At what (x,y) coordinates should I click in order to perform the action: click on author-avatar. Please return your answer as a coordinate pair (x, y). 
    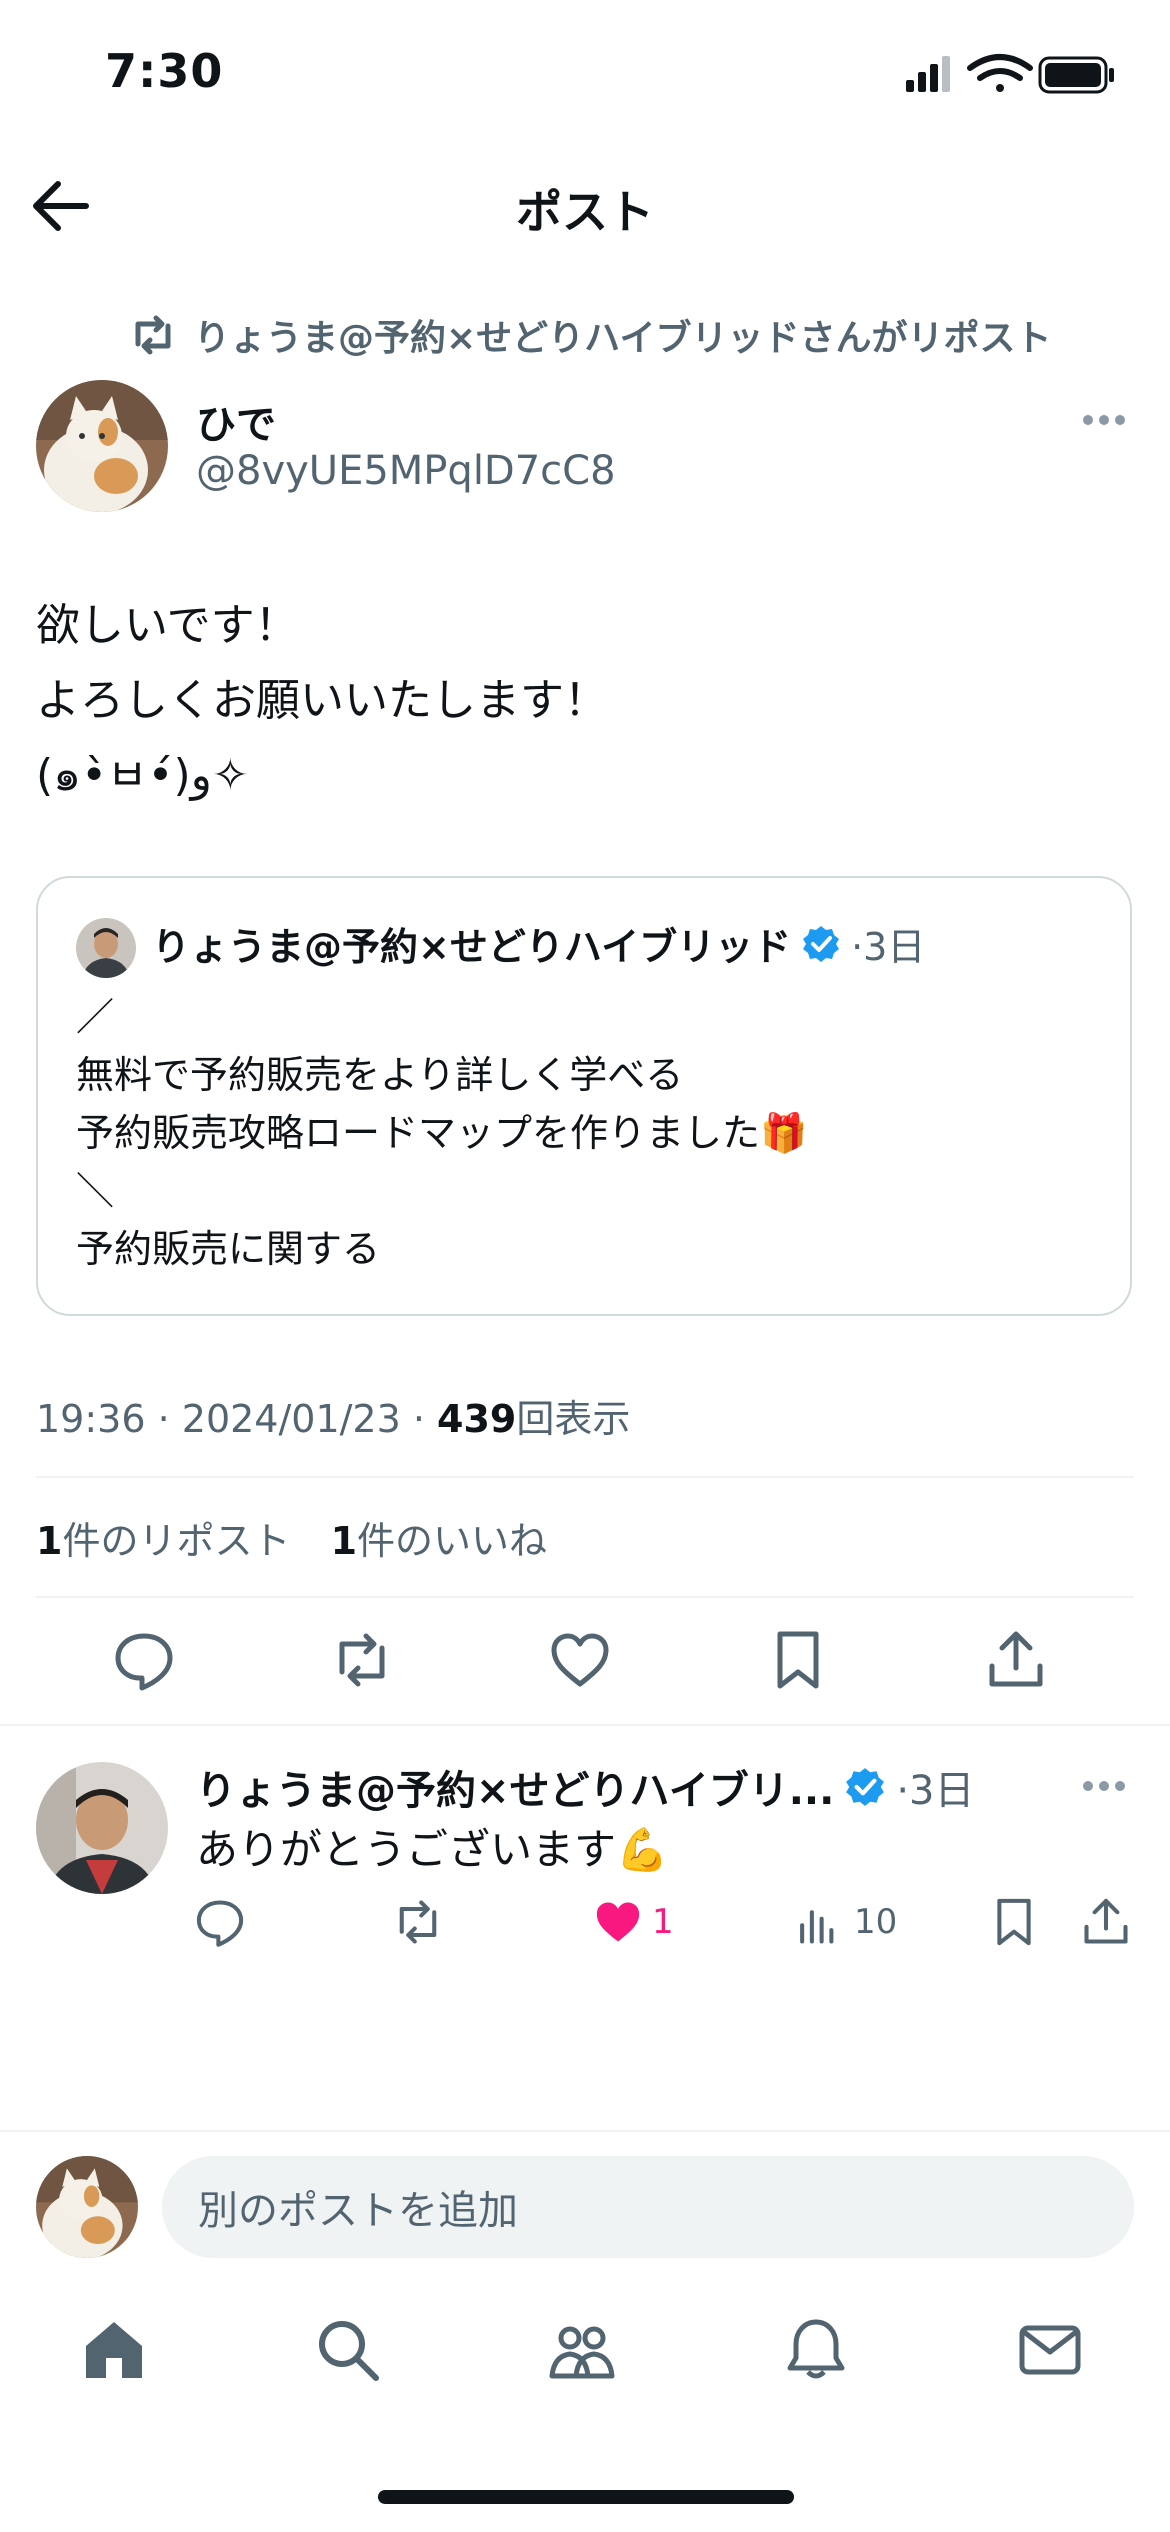
    Looking at the image, I should click on (102, 446).